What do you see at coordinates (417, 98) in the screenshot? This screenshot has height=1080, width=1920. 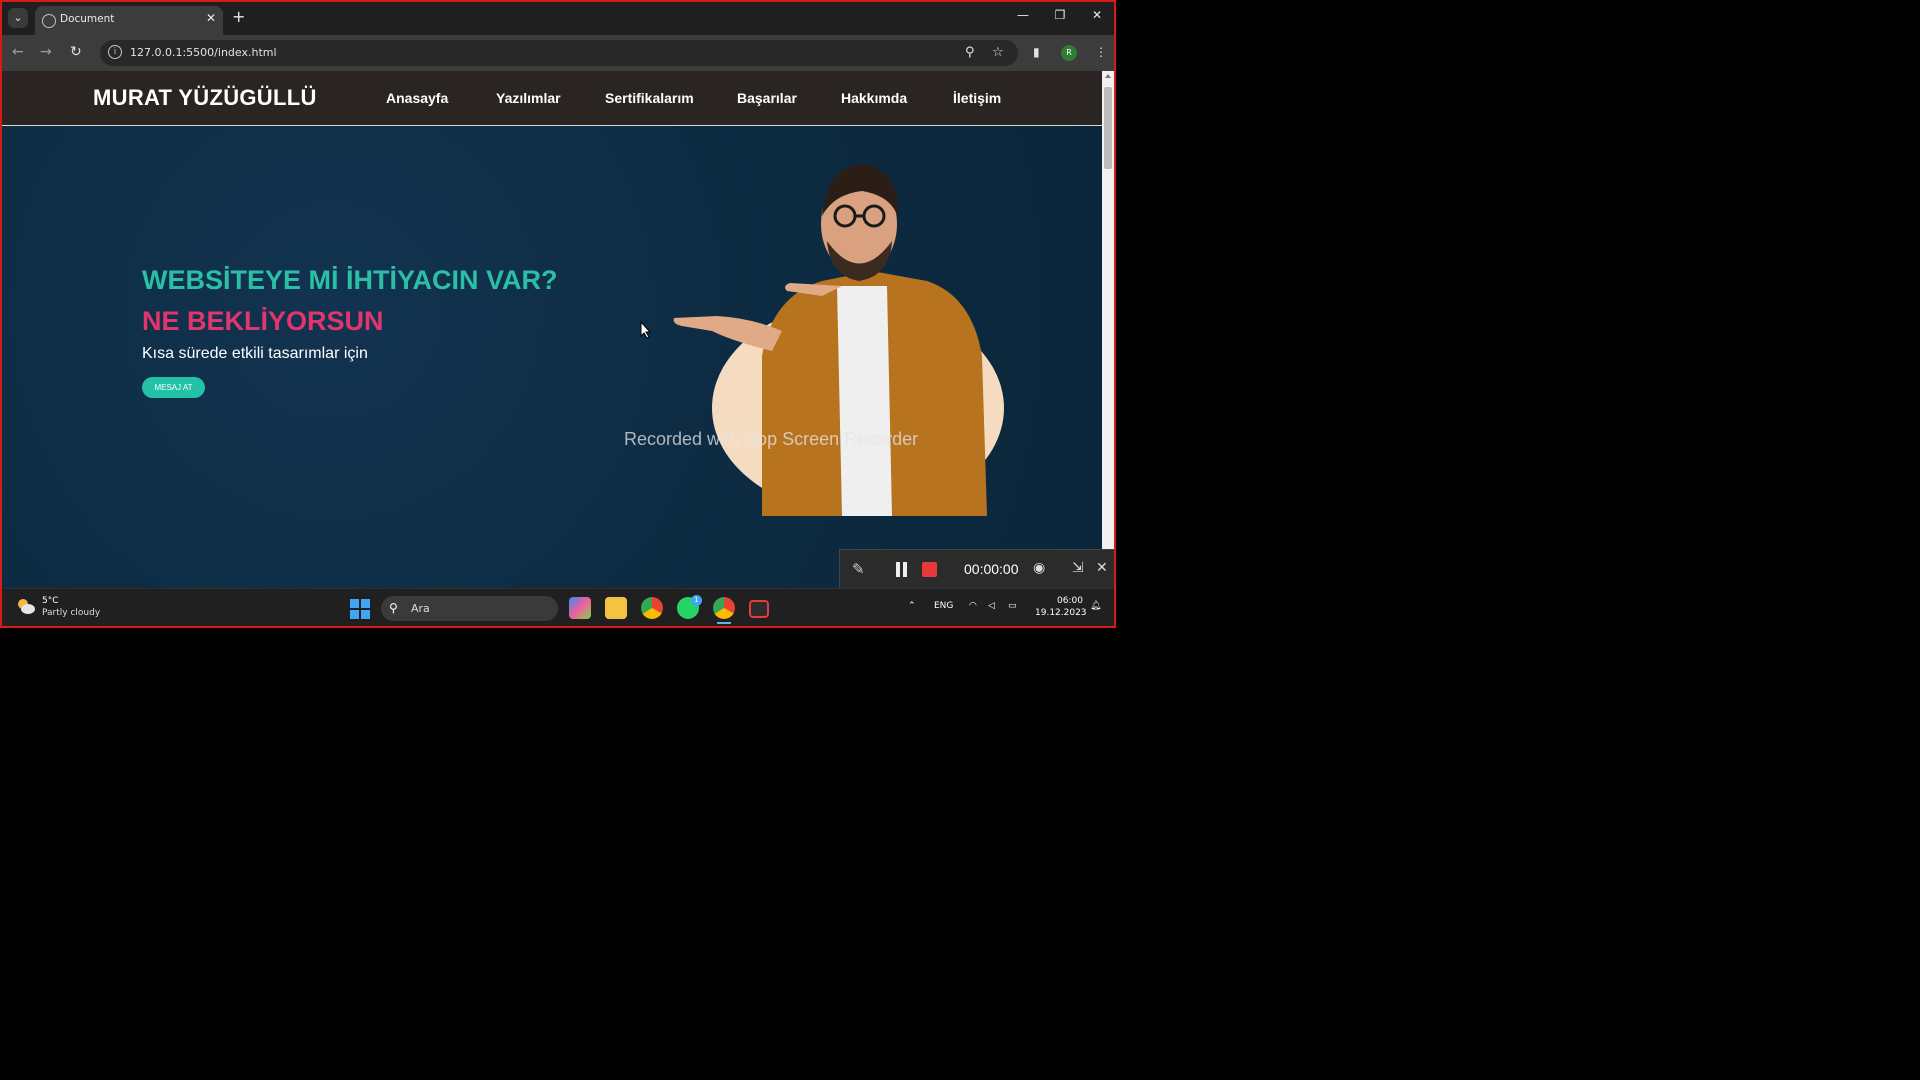 I see `nav-link-anasayfa: Anasayfa` at bounding box center [417, 98].